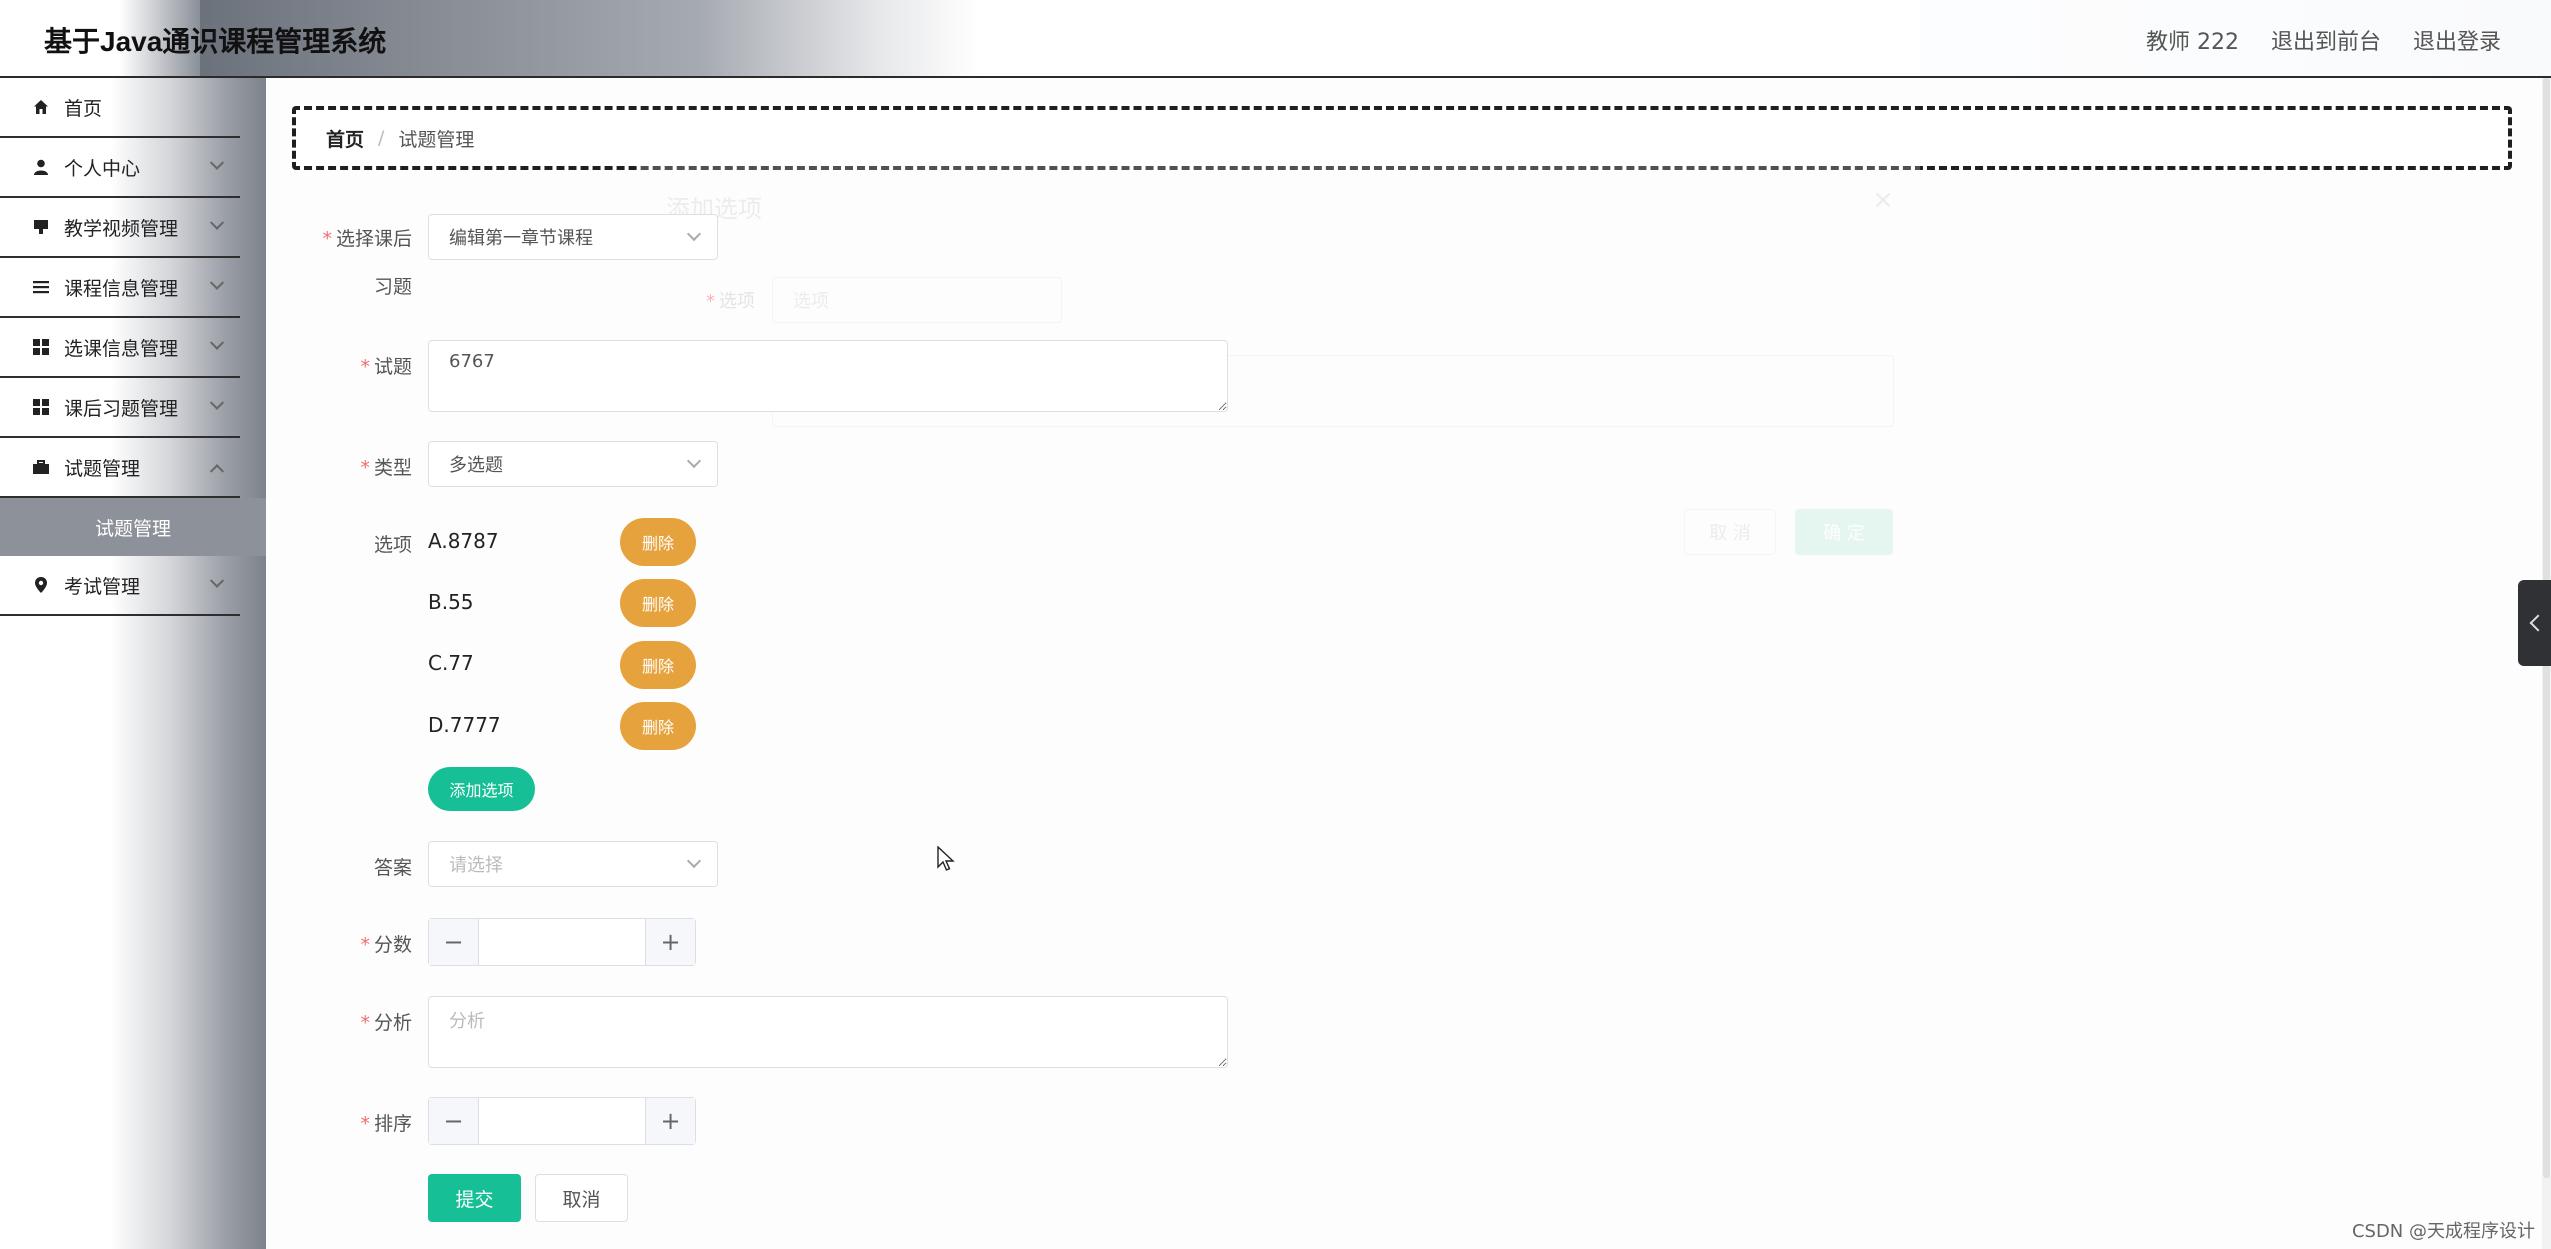 This screenshot has width=2551, height=1249. I want to click on sidebar-item-enrollment: 选课信息管理, so click(120, 348).